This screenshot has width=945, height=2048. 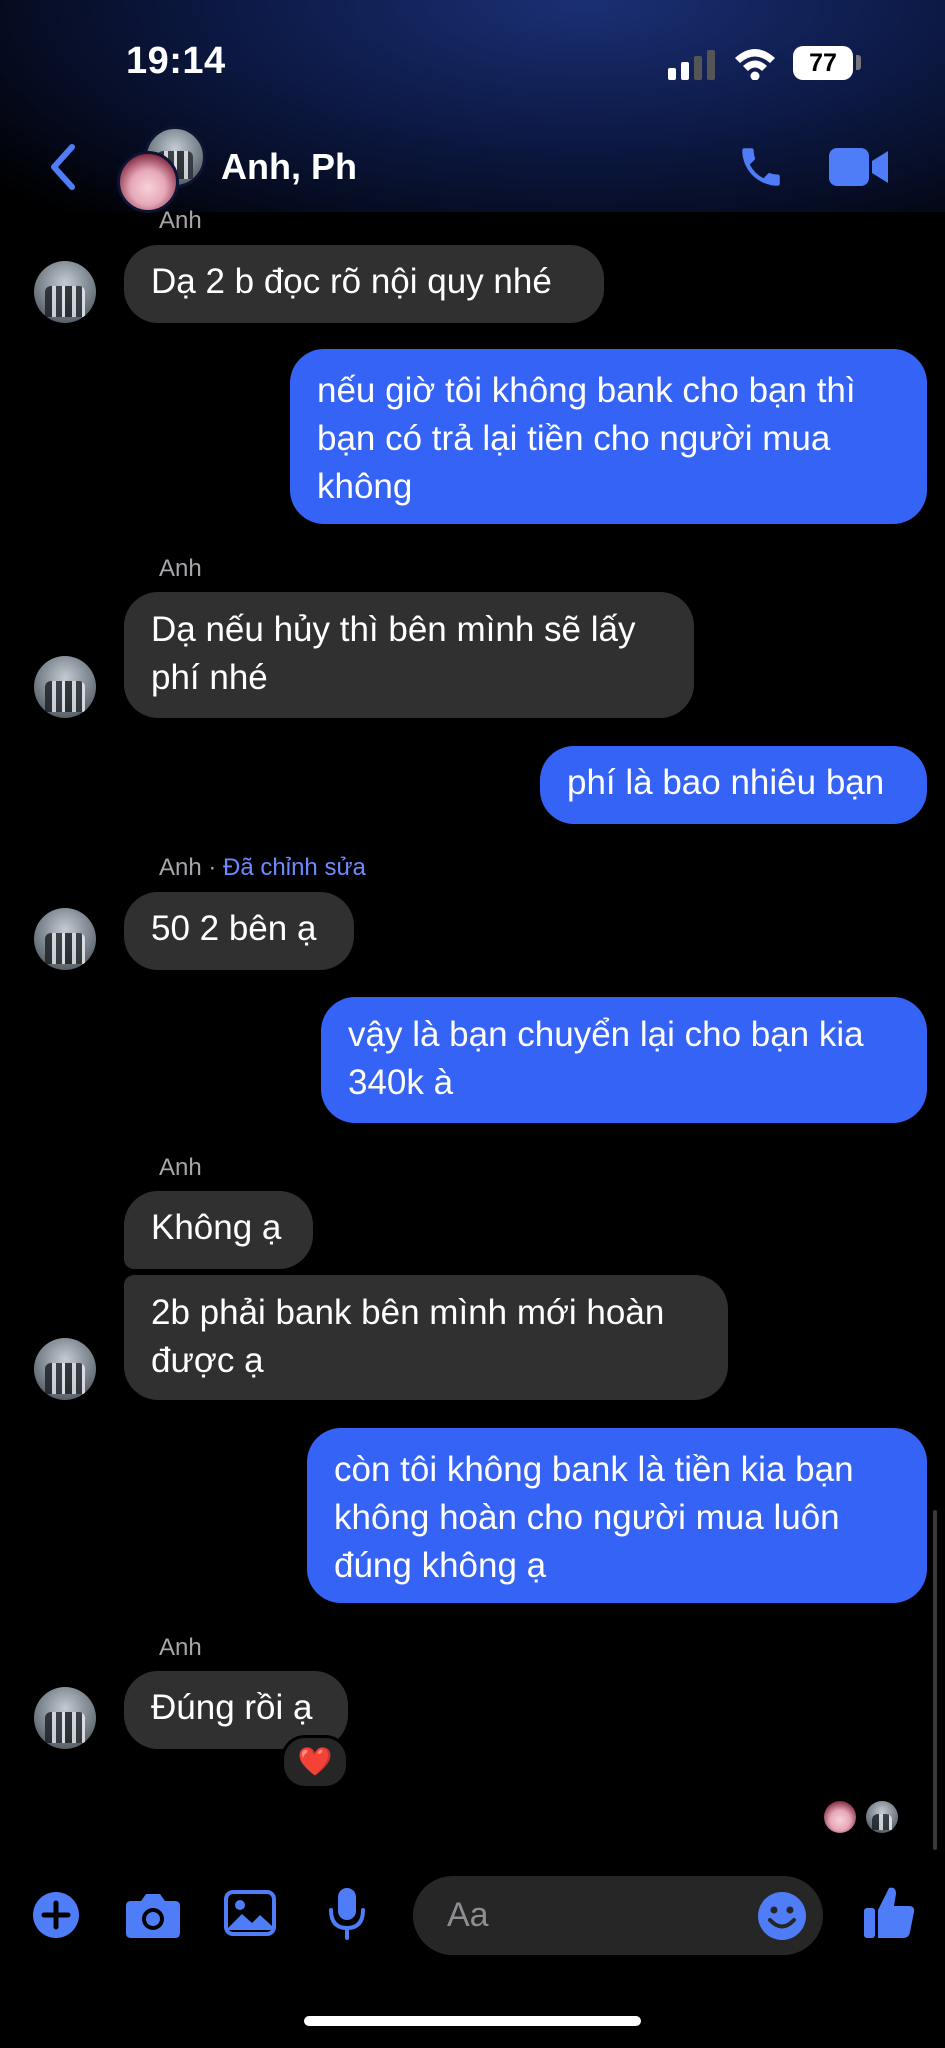 What do you see at coordinates (755, 64) in the screenshot?
I see `wifi-icon` at bounding box center [755, 64].